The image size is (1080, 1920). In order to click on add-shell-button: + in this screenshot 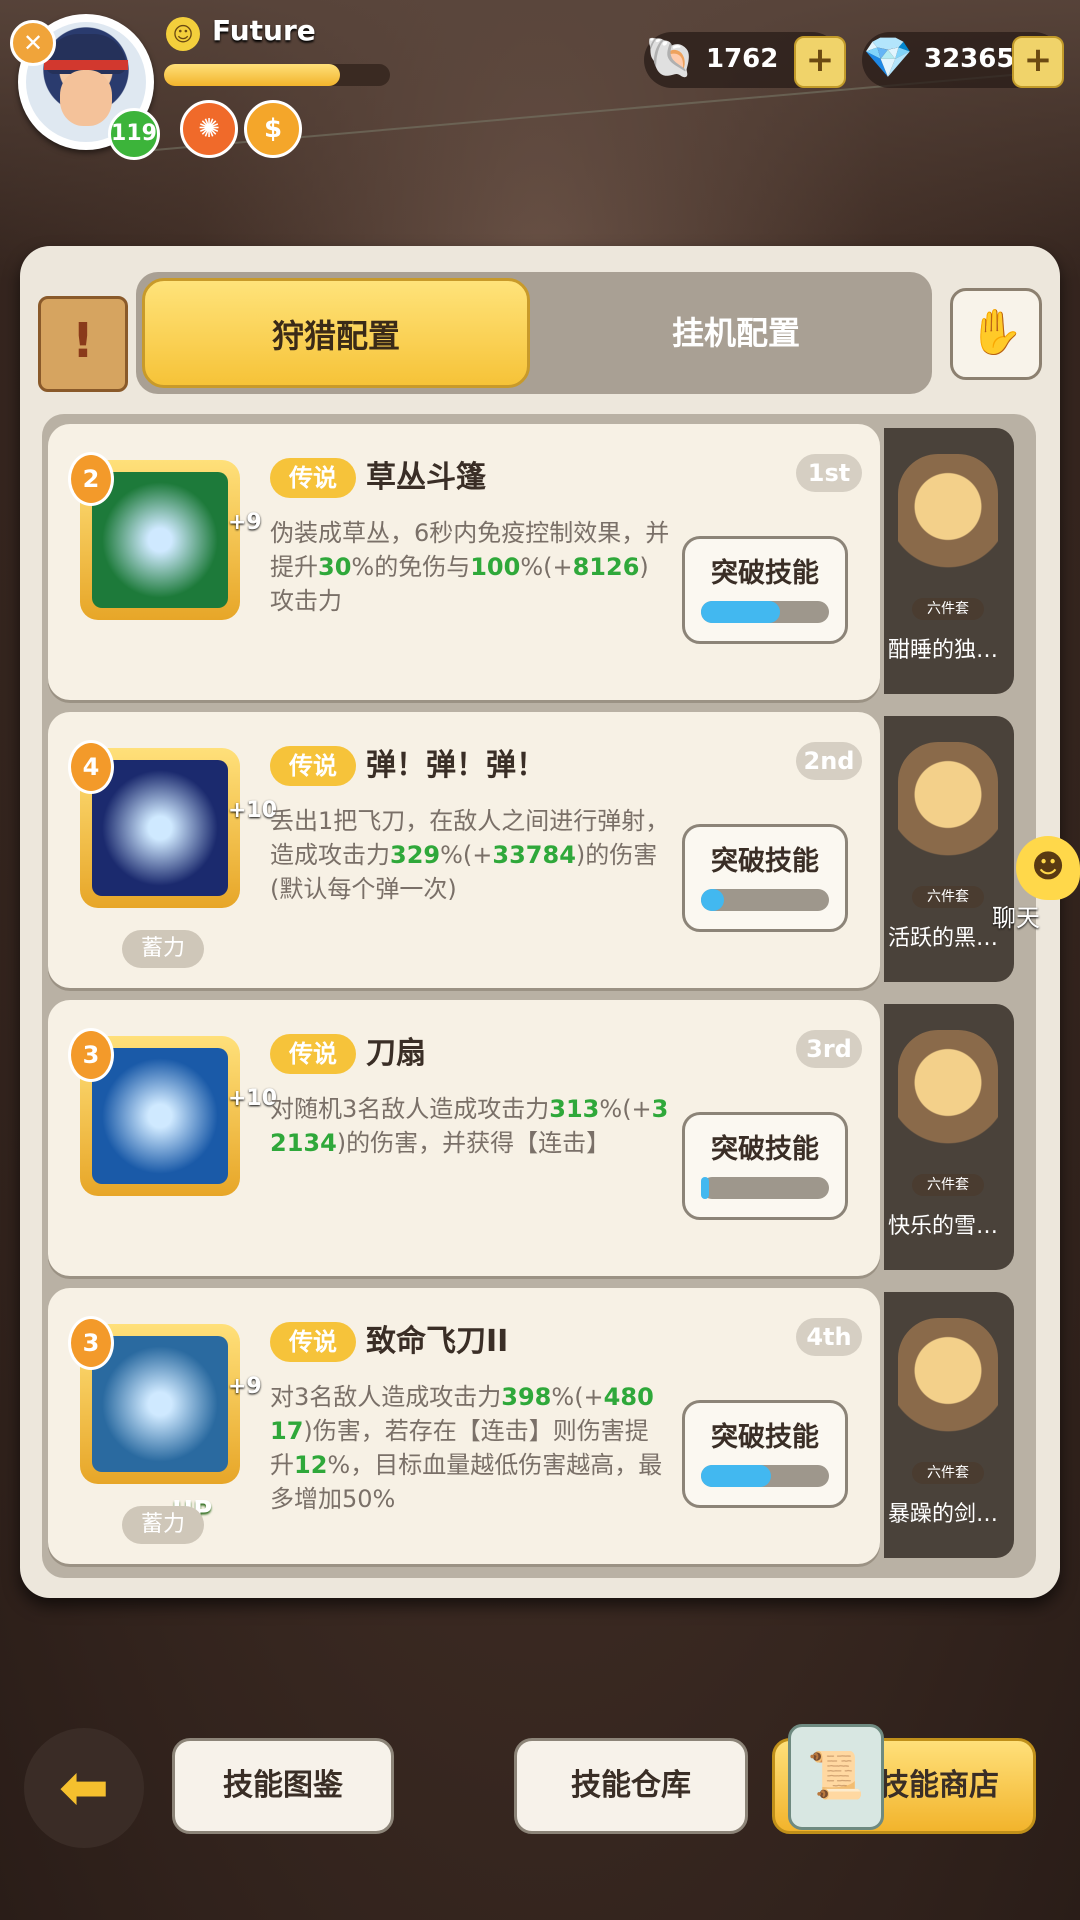, I will do `click(820, 62)`.